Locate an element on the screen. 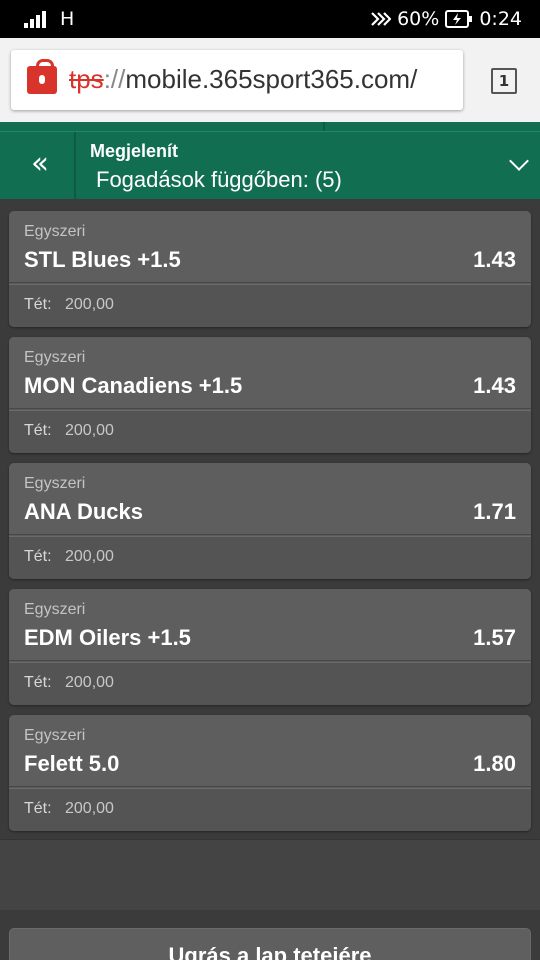 Image resolution: width=540 pixels, height=960 pixels. chevron-down-icon is located at coordinates (519, 161).